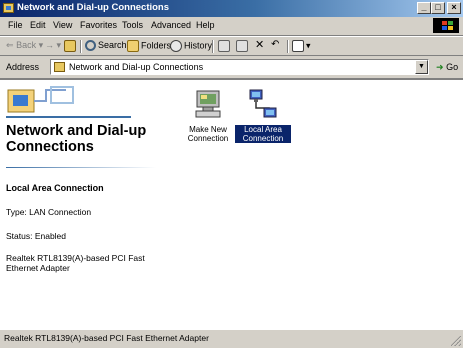  What do you see at coordinates (55, 188) in the screenshot?
I see `selected-item-name: Local Area Connection` at bounding box center [55, 188].